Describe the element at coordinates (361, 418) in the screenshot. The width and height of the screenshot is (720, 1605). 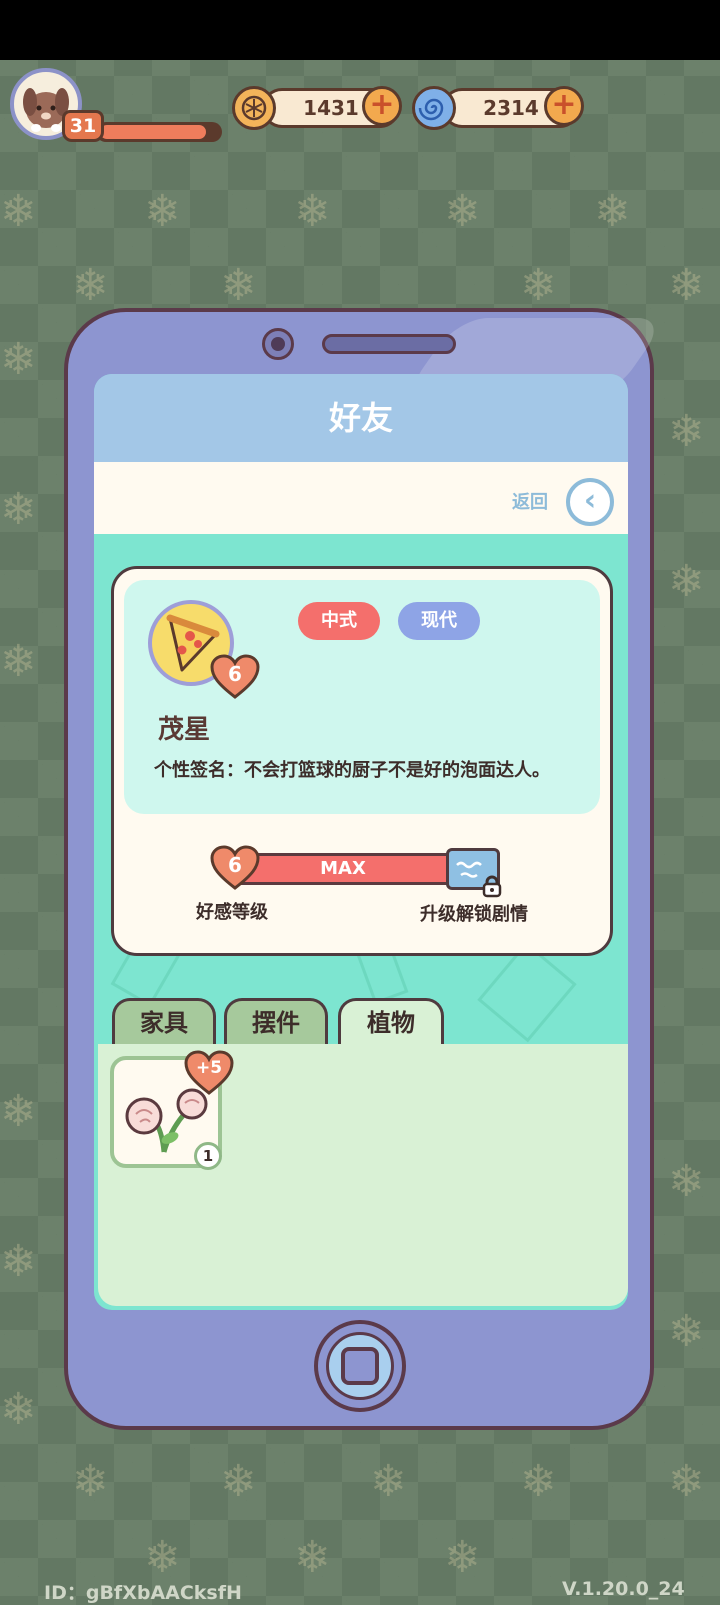
I see `screen-title: 好友` at that location.